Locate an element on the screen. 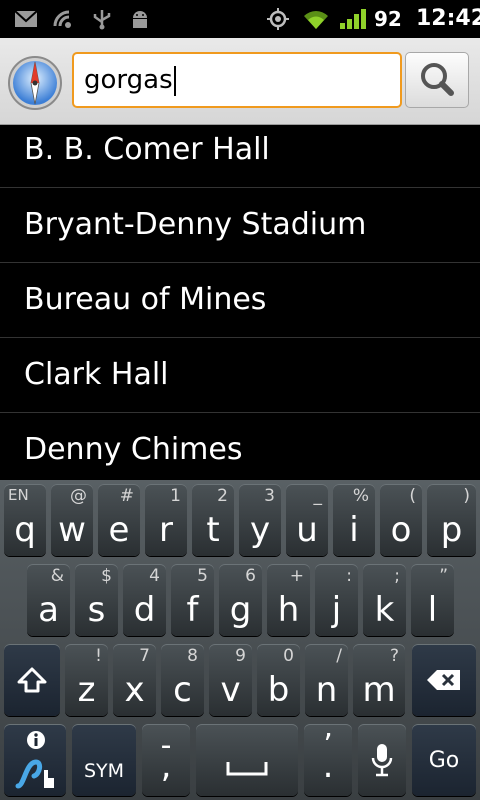  key-u: _ u is located at coordinates (307, 520).